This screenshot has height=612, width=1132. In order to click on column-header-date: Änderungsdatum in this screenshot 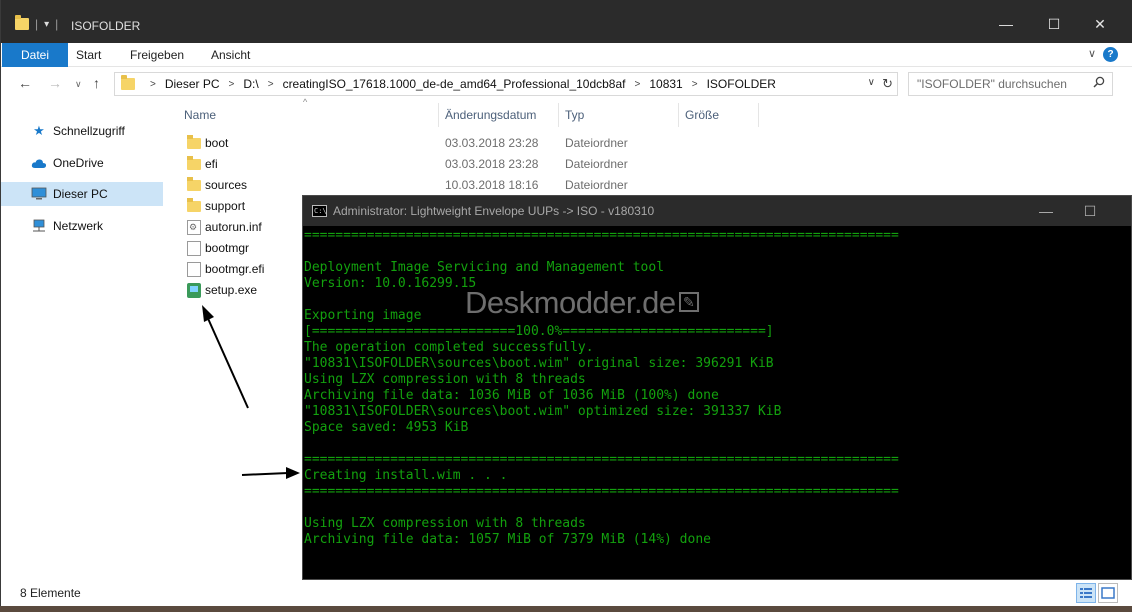, I will do `click(499, 115)`.